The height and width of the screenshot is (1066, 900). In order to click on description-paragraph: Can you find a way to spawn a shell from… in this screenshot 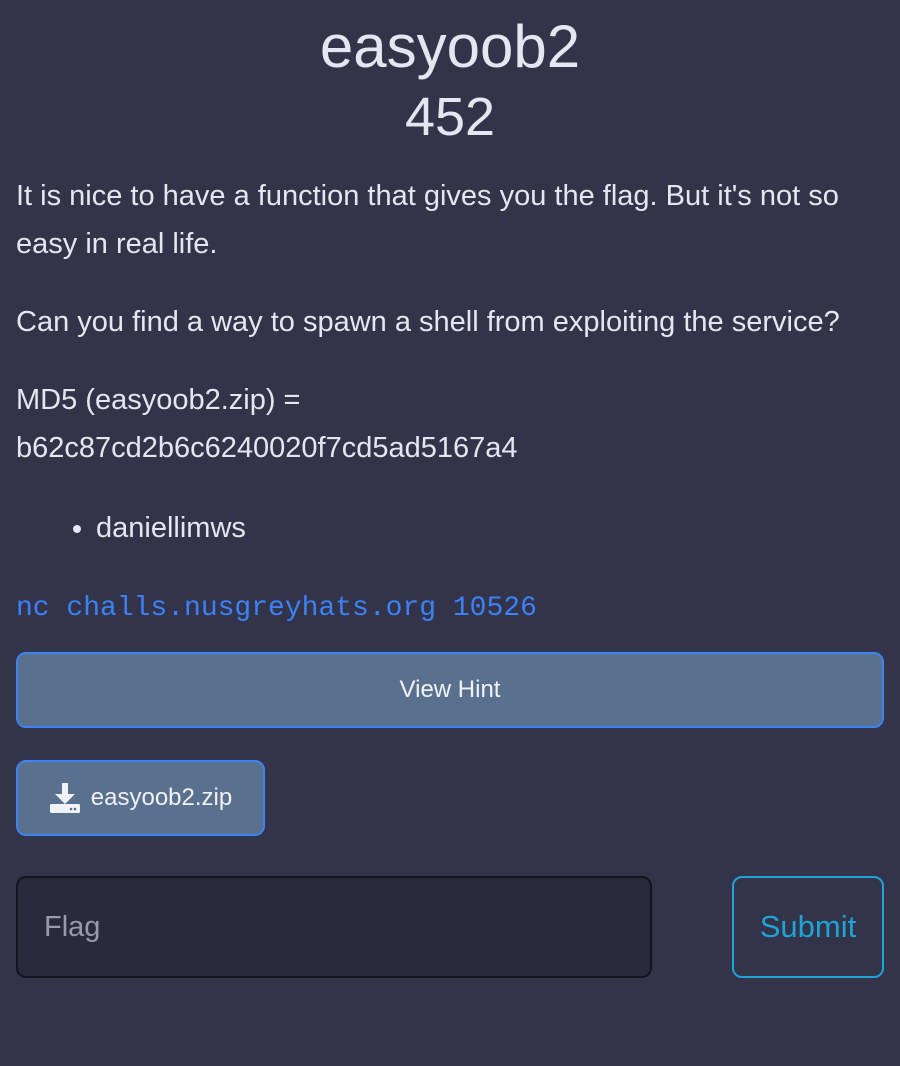, I will do `click(428, 322)`.